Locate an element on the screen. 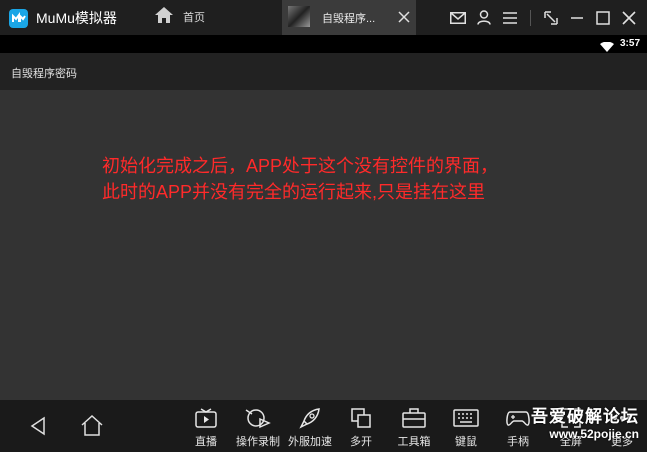 The height and width of the screenshot is (452, 647). annotation-line-1: 初始化完成之后，APP处于这个没有控件的界面， is located at coordinates (300, 166).